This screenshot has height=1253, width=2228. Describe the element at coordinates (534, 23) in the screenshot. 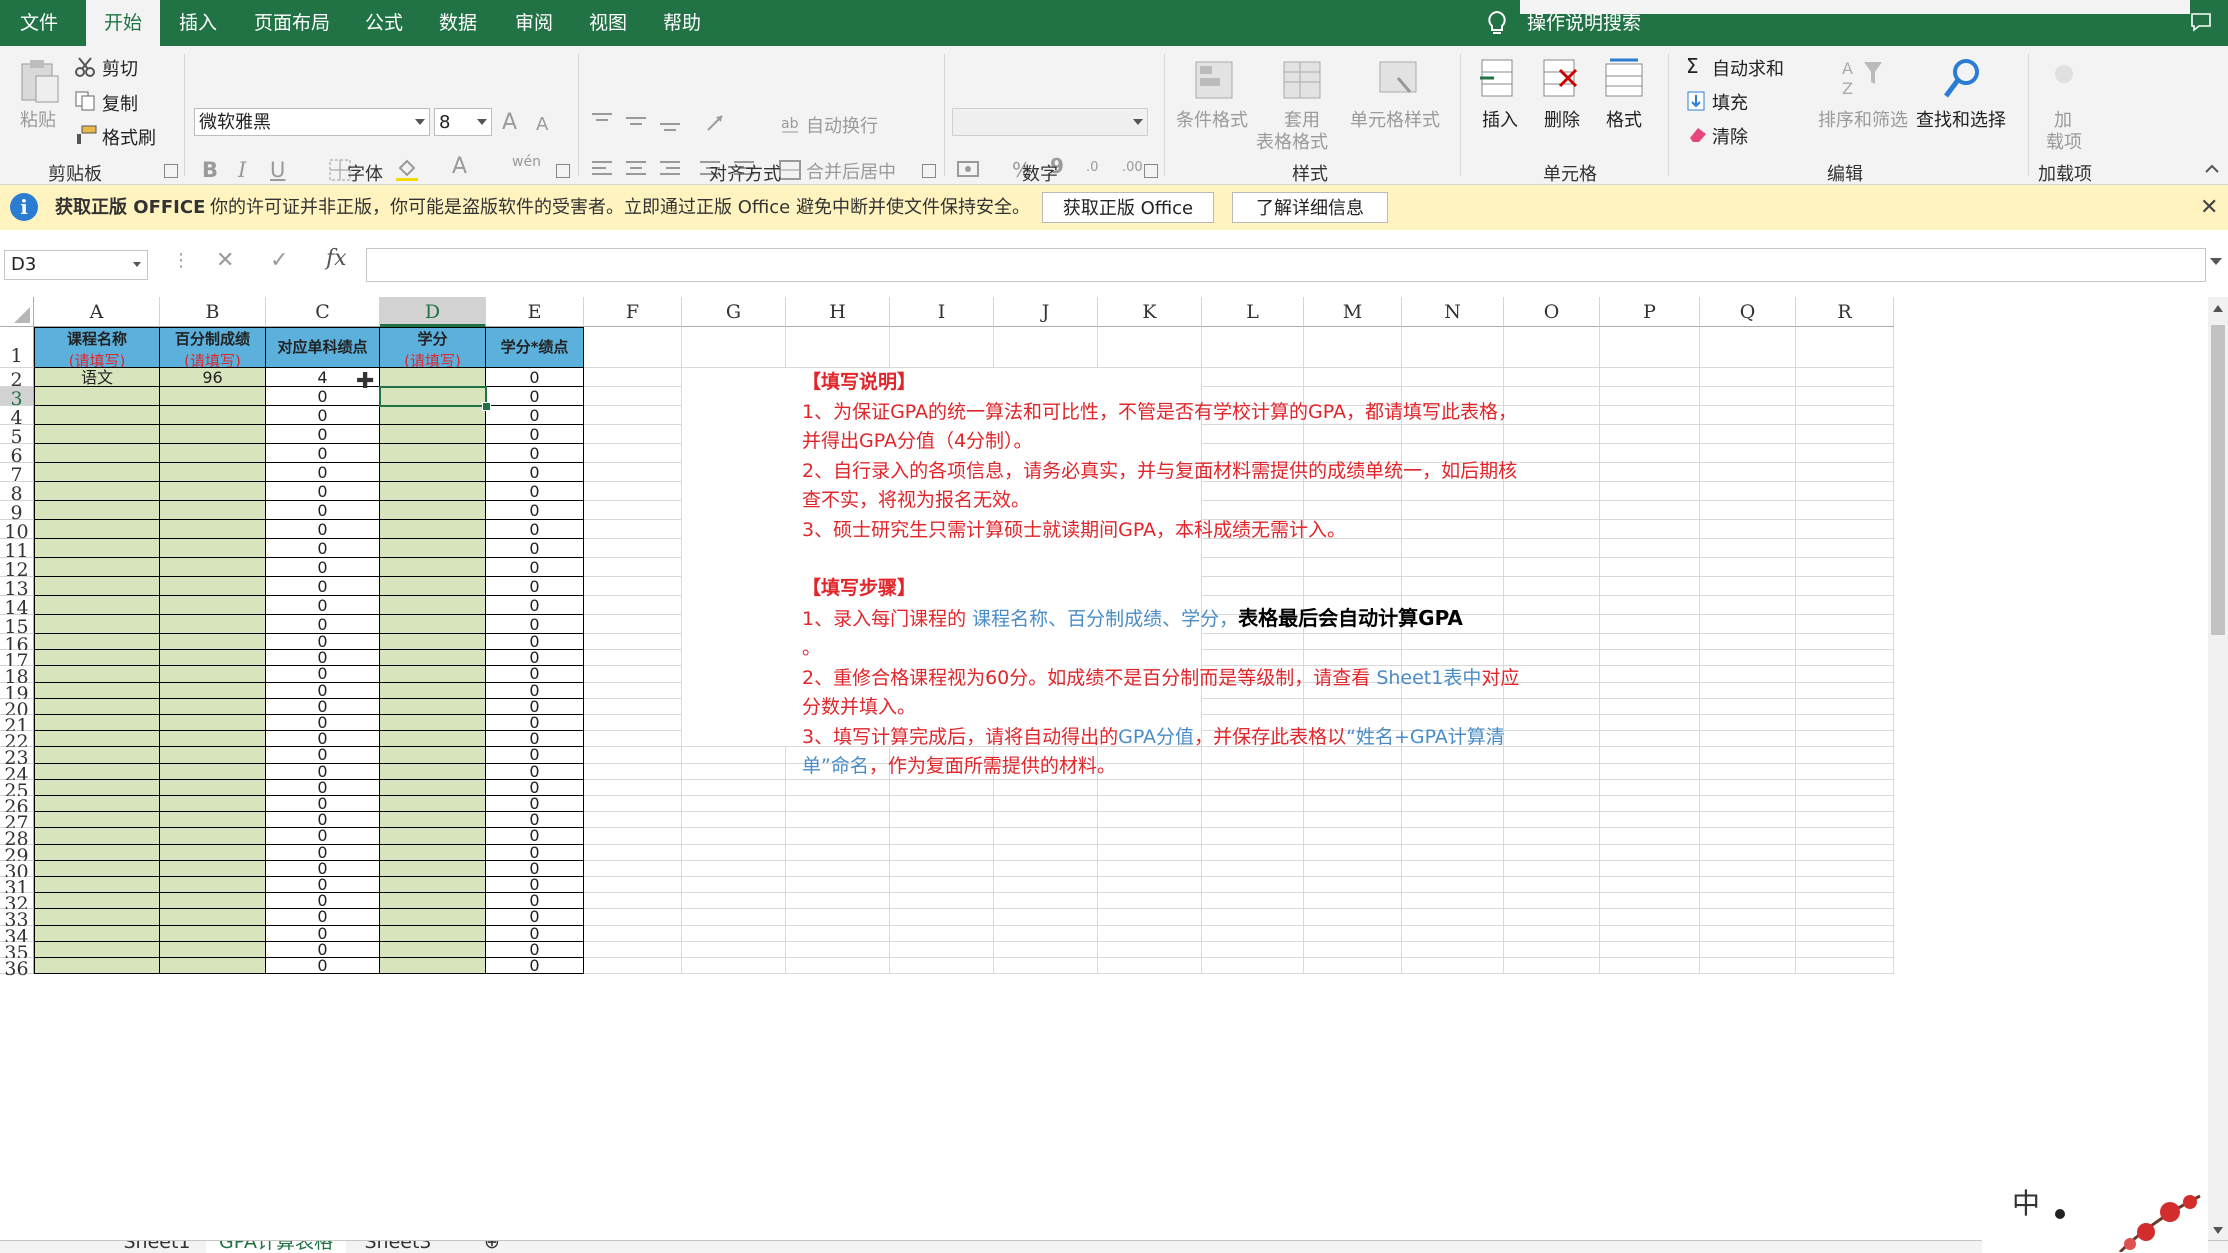

I see `tab-review: 审阅` at that location.